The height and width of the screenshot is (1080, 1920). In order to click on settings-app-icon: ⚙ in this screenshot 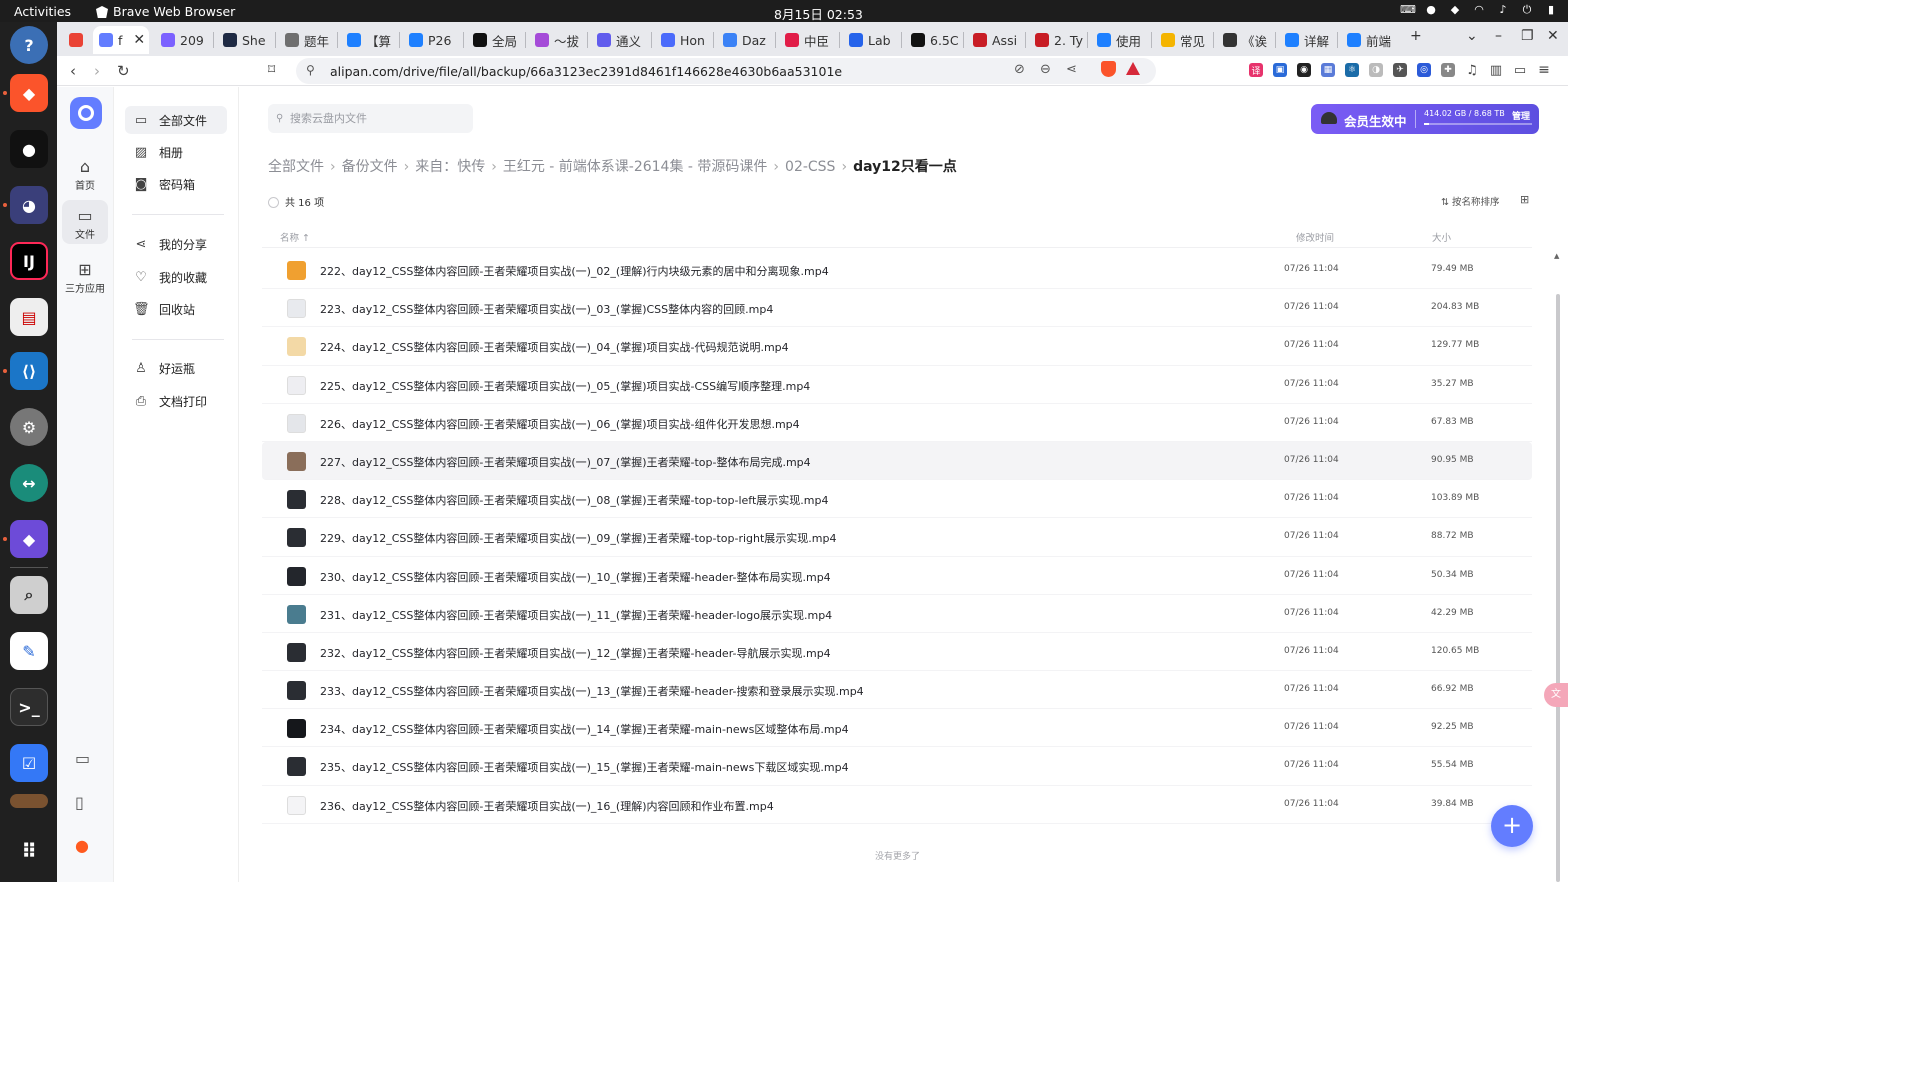, I will do `click(29, 427)`.